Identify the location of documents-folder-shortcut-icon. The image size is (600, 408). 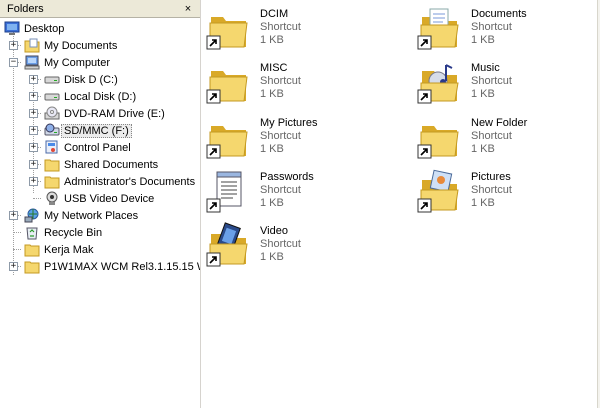
(439, 28).